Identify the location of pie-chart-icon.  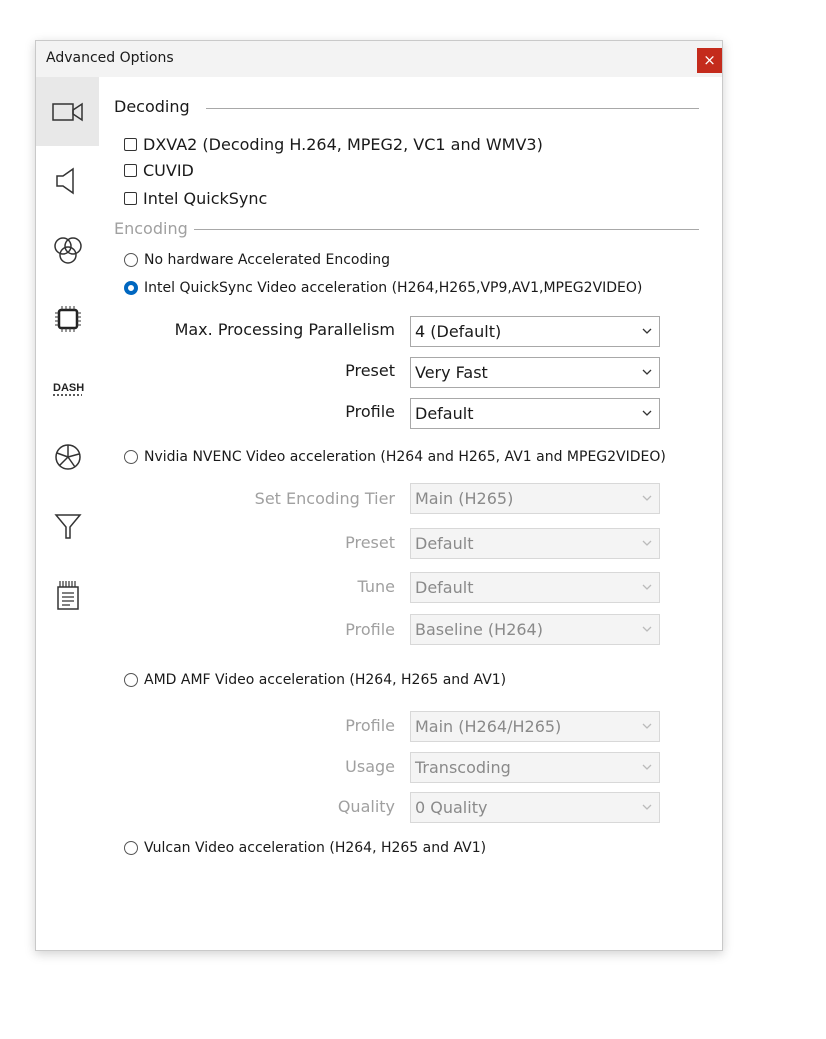
(67, 456).